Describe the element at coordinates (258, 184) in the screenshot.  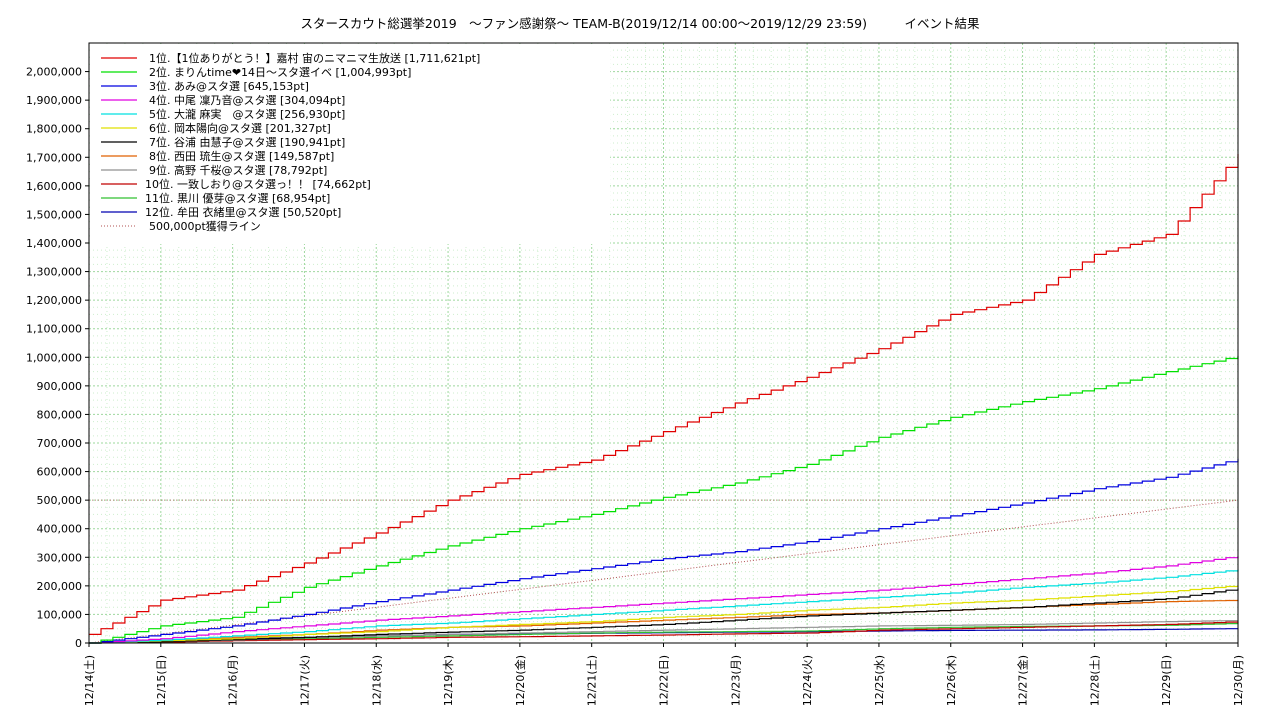
I see `legend-entry: 10位. 一致しおり@スタ選っ！！ [74,662pt]` at that location.